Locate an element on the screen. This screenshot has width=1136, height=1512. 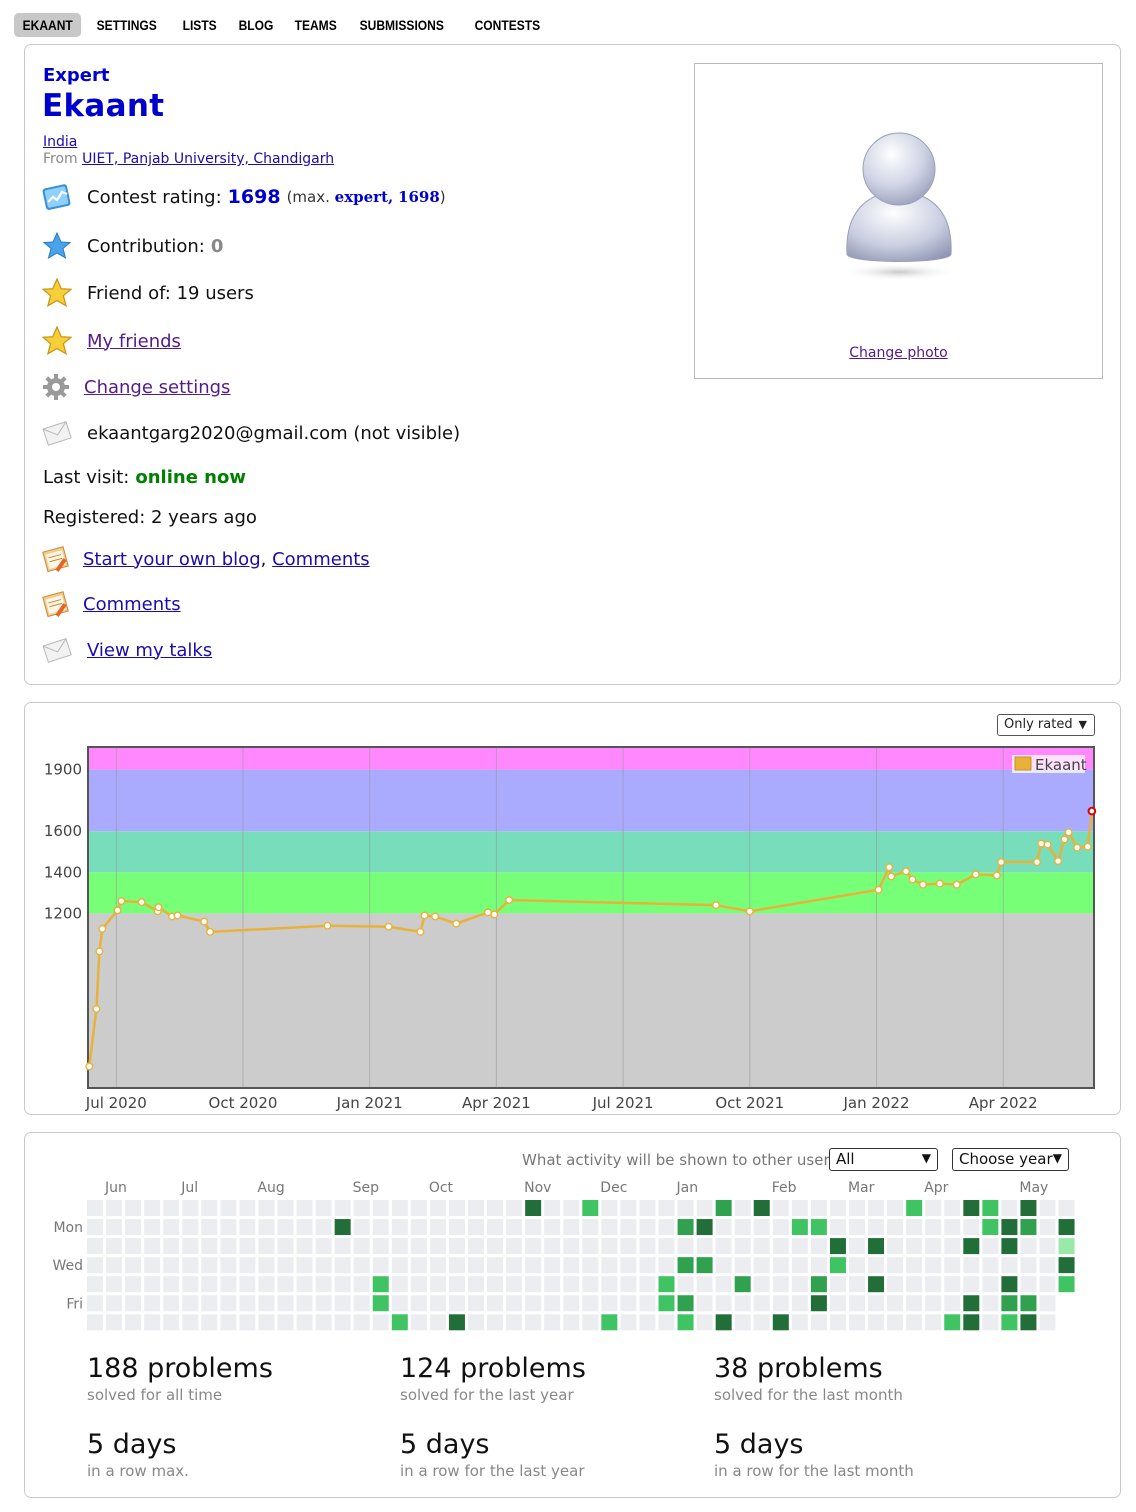
change-photo-link: Change photo is located at coordinates (898, 353).